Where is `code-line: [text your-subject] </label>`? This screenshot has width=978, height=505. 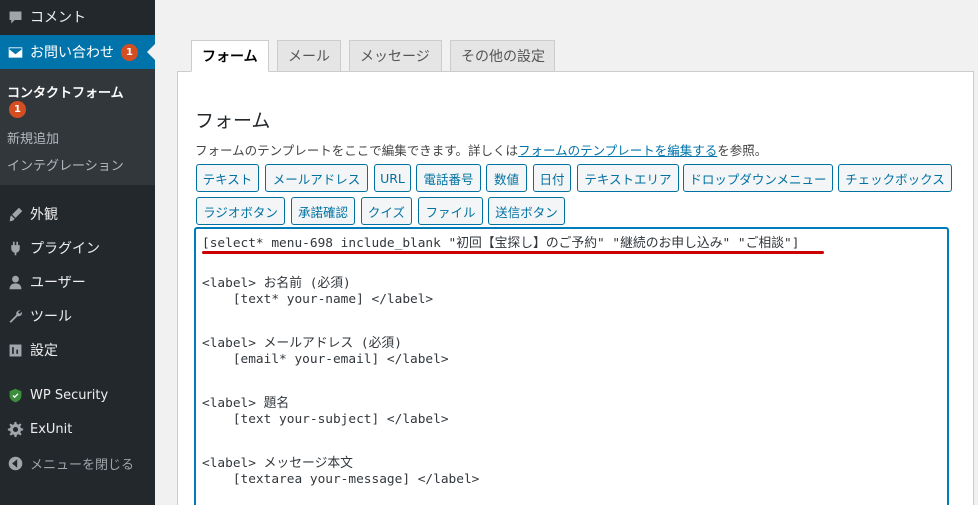
code-line: [text your-subject] </label> is located at coordinates (325, 419).